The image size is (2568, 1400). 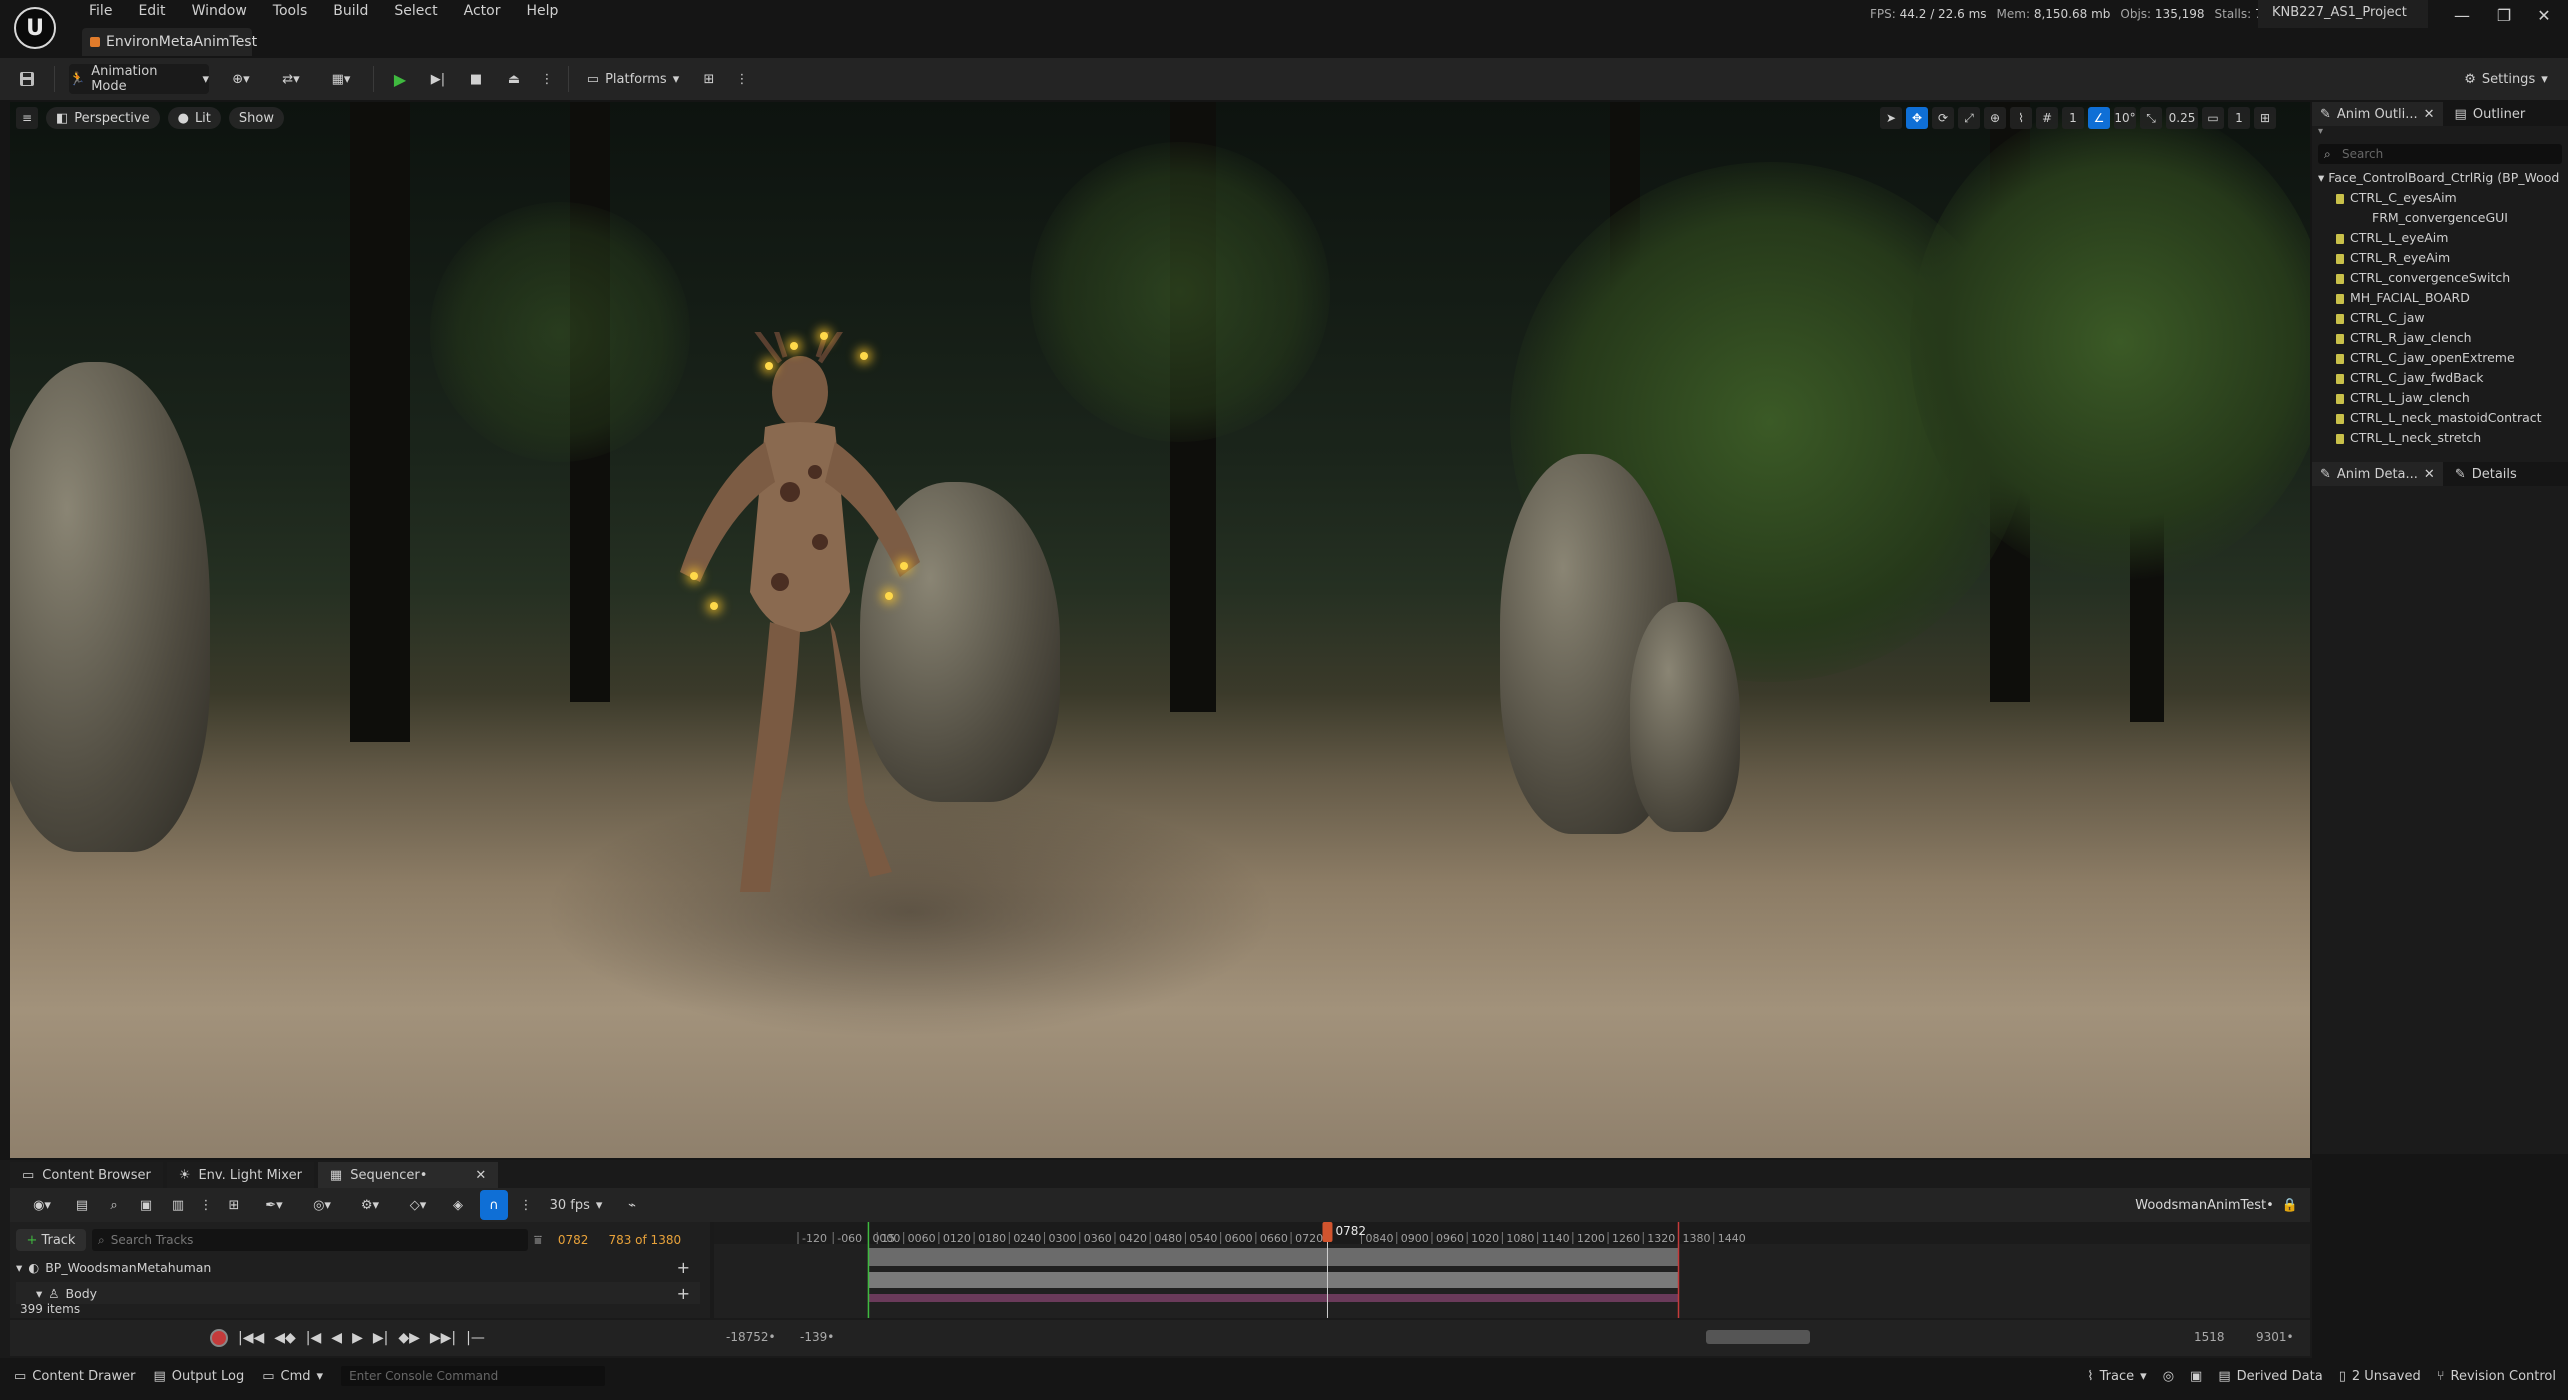 What do you see at coordinates (2151, 118) in the screenshot?
I see `scale-snap-icon: ⤡` at bounding box center [2151, 118].